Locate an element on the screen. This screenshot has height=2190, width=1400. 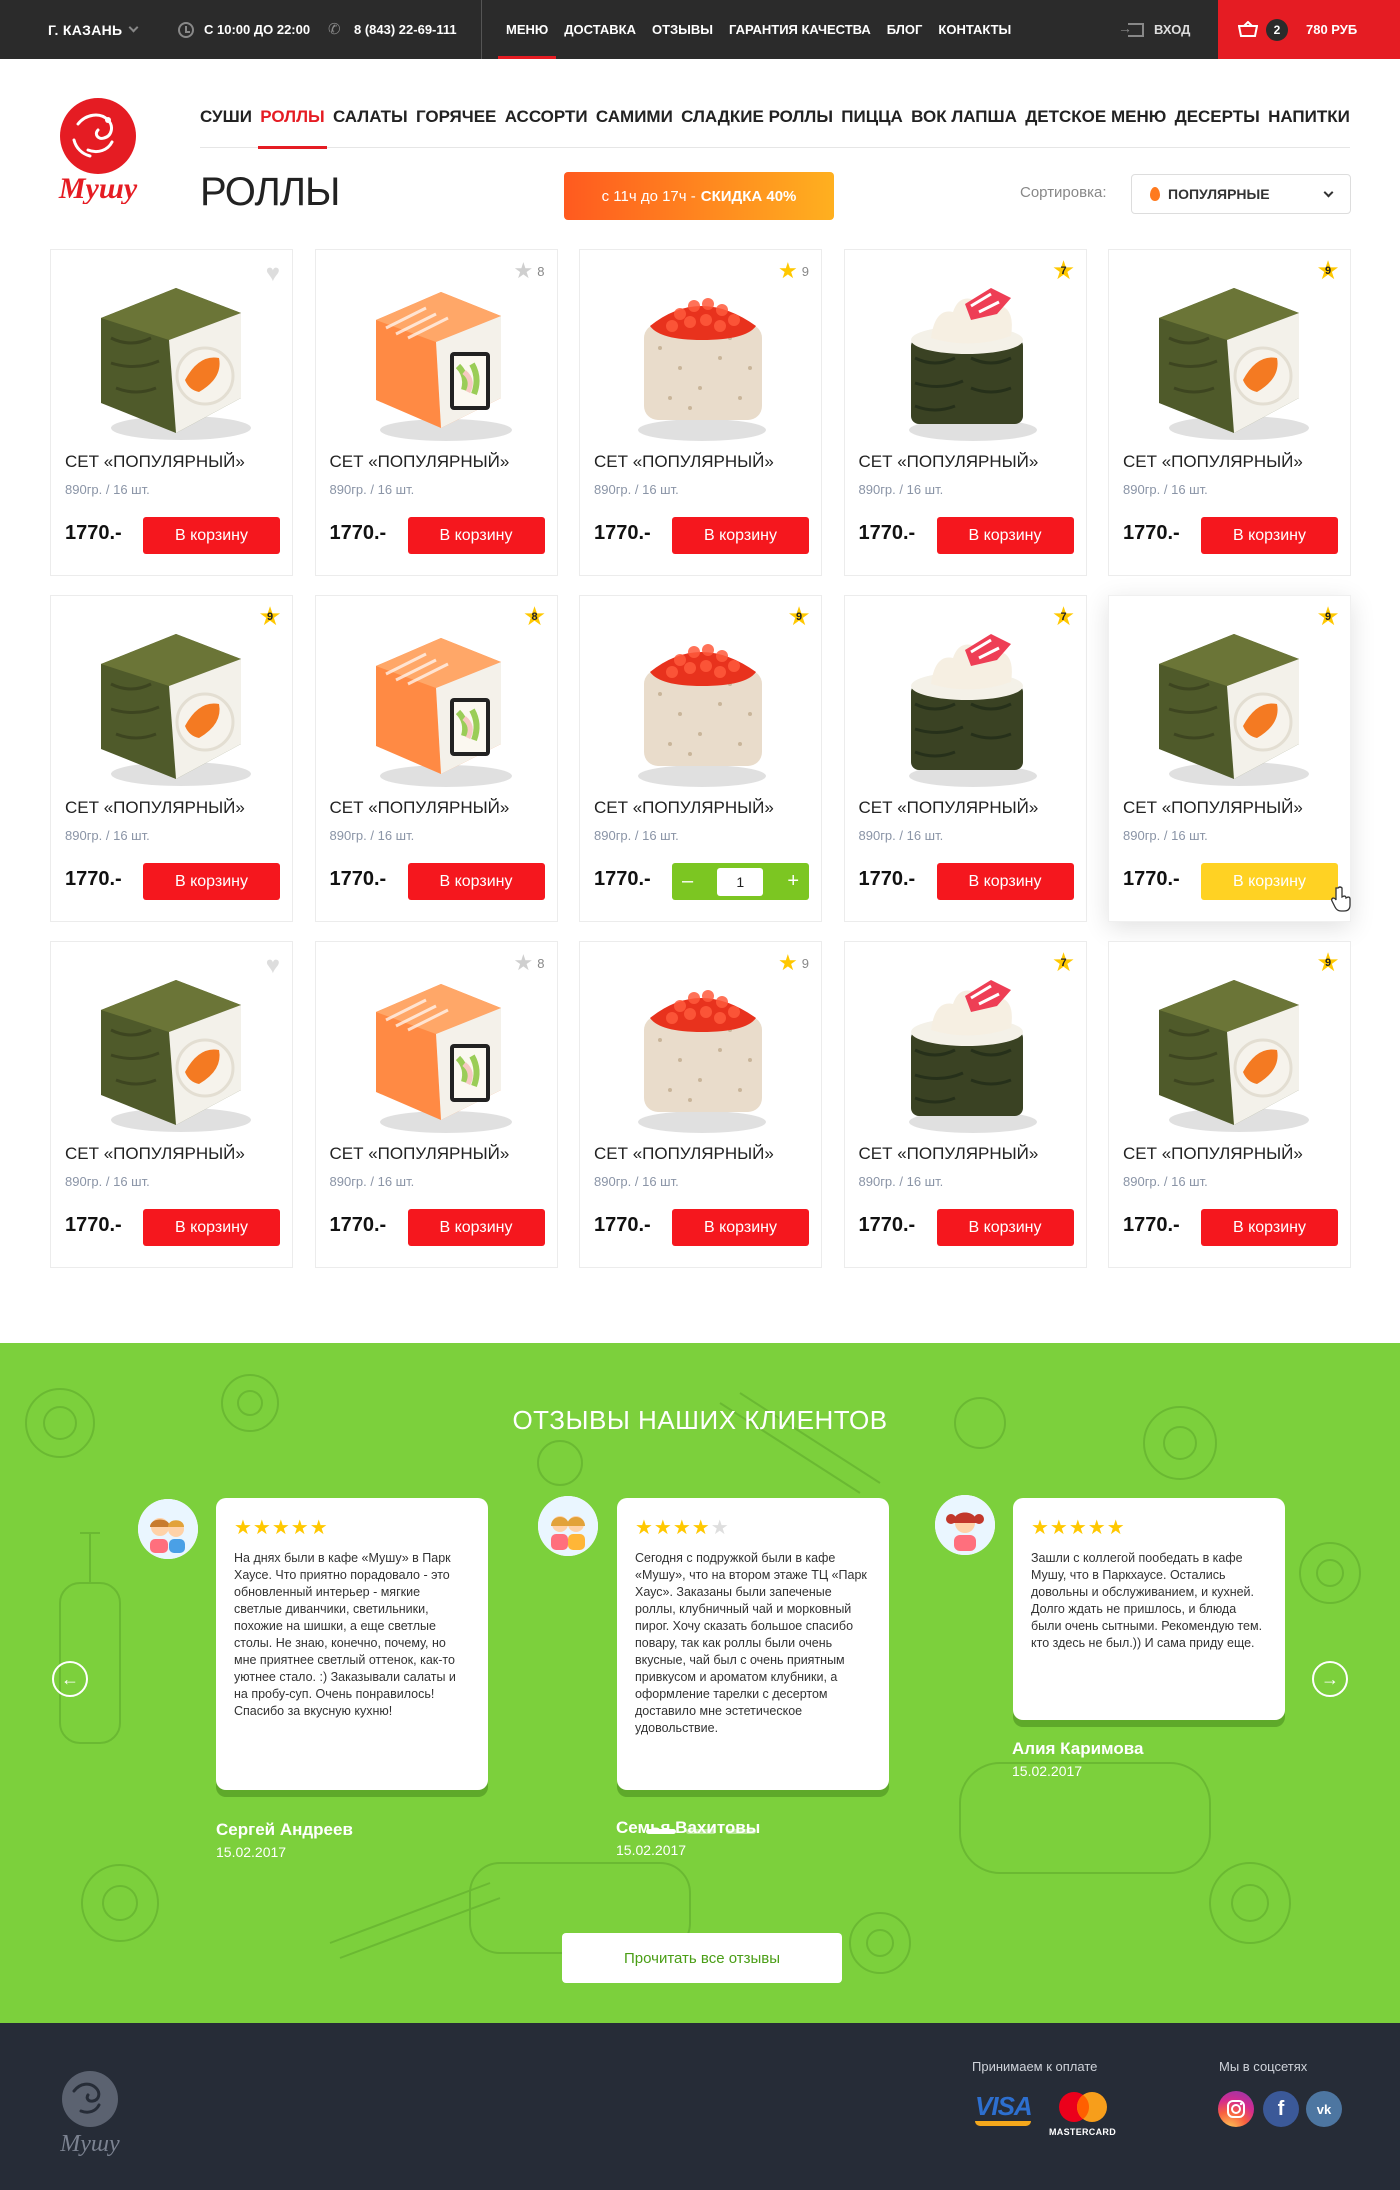
category-kids: ДЕТСКОЕ МЕНЮ is located at coordinates (1095, 117).